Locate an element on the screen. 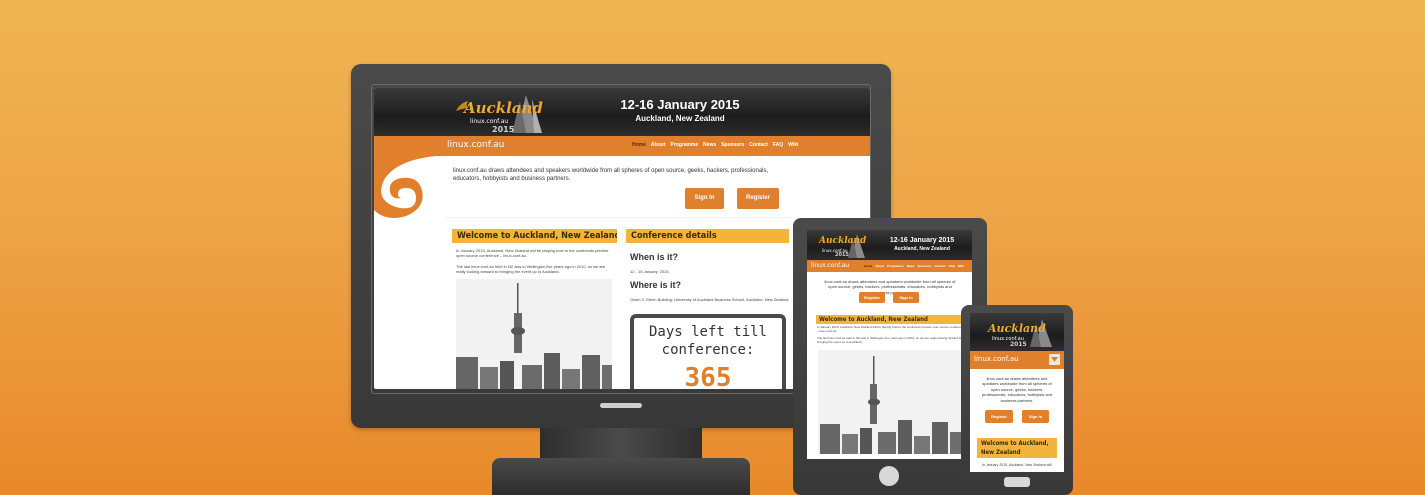  tablet-nav-item-faq: FAQ is located at coordinates (952, 266).